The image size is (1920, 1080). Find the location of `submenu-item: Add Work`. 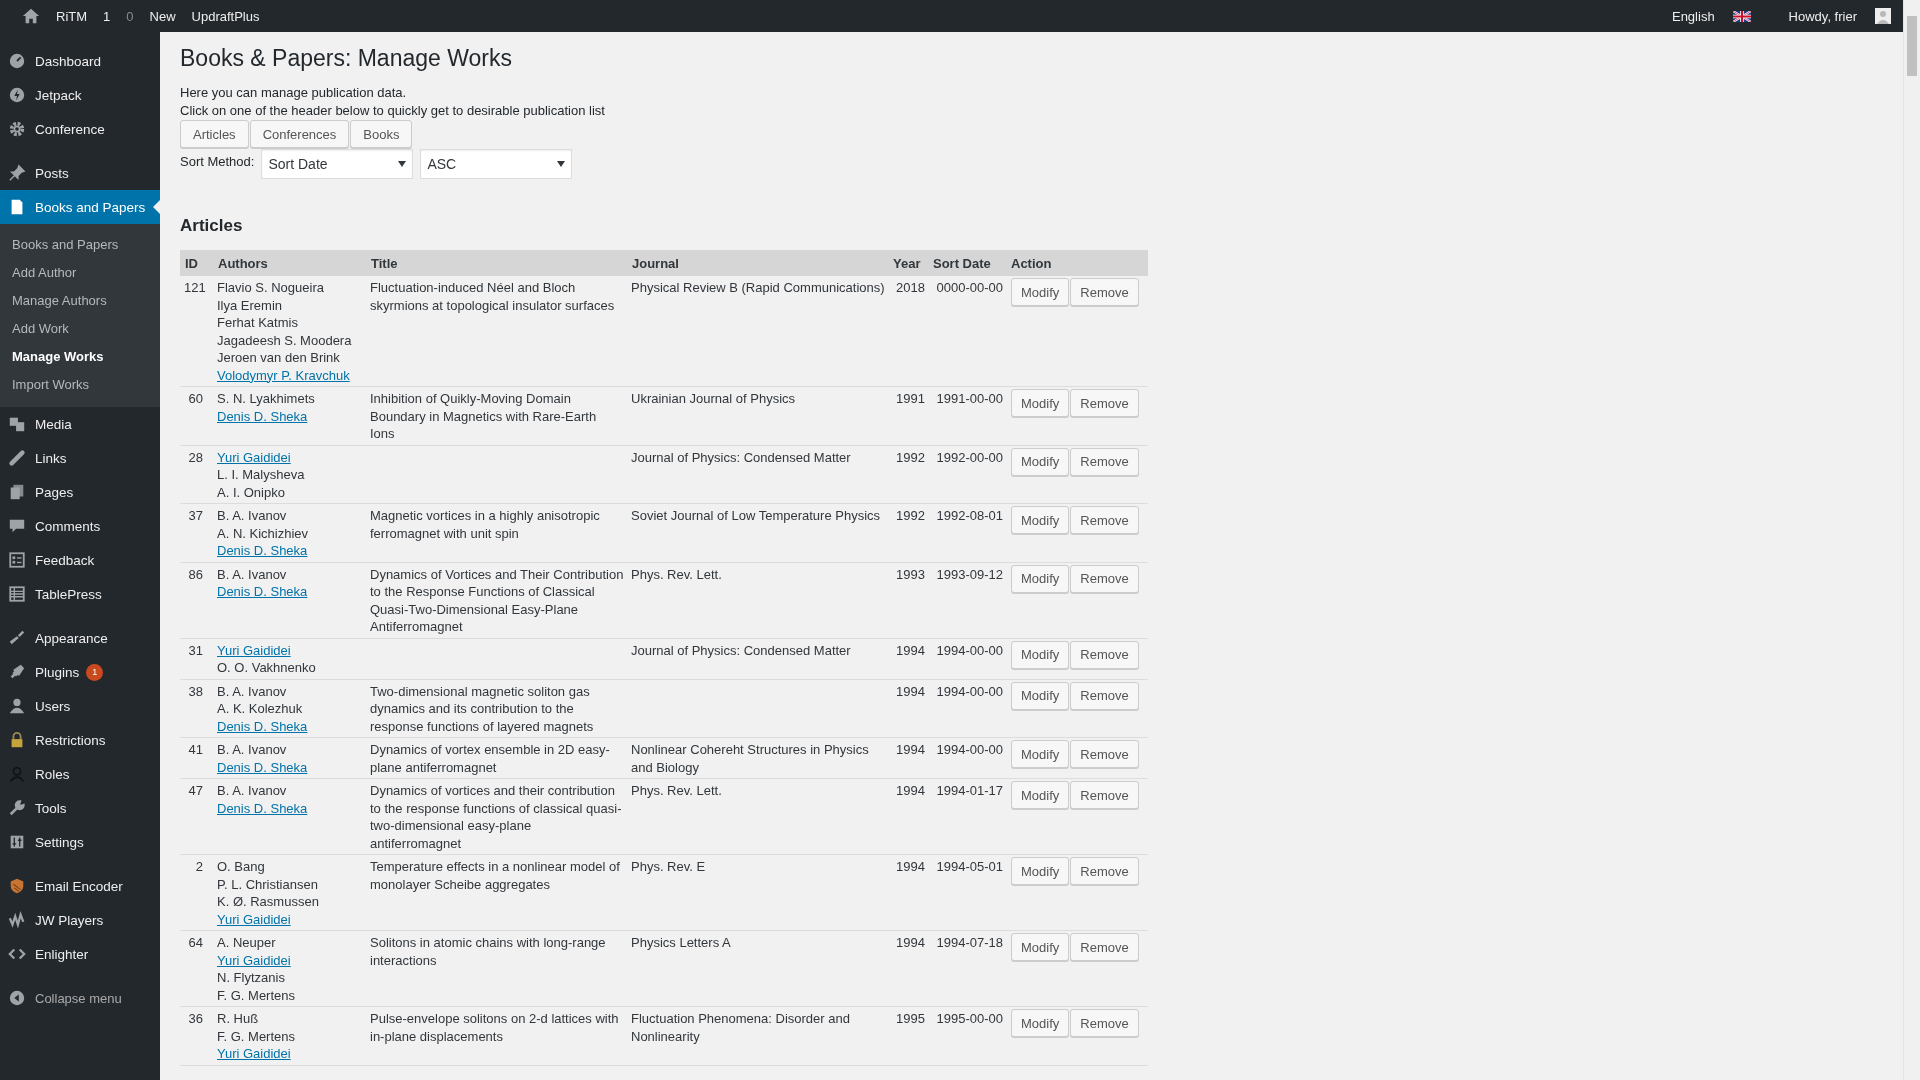

submenu-item: Add Work is located at coordinates (80, 329).